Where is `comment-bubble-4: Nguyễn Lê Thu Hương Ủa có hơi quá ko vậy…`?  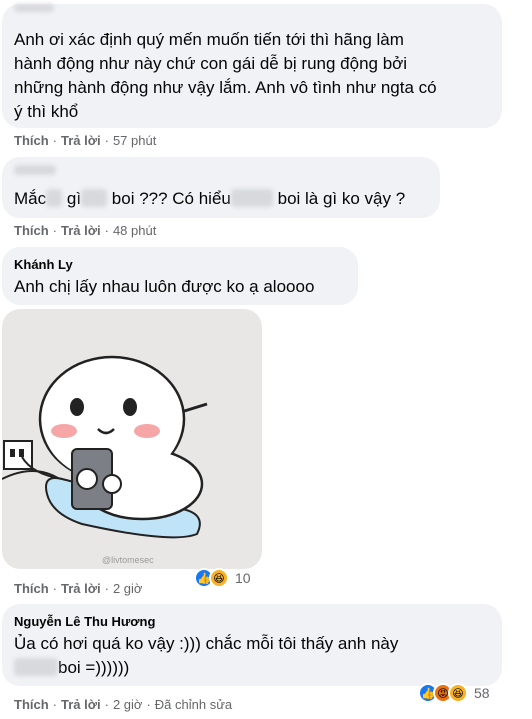 comment-bubble-4: Nguyễn Lê Thu Hương Ủa có hơi quá ko vậy… is located at coordinates (252, 645).